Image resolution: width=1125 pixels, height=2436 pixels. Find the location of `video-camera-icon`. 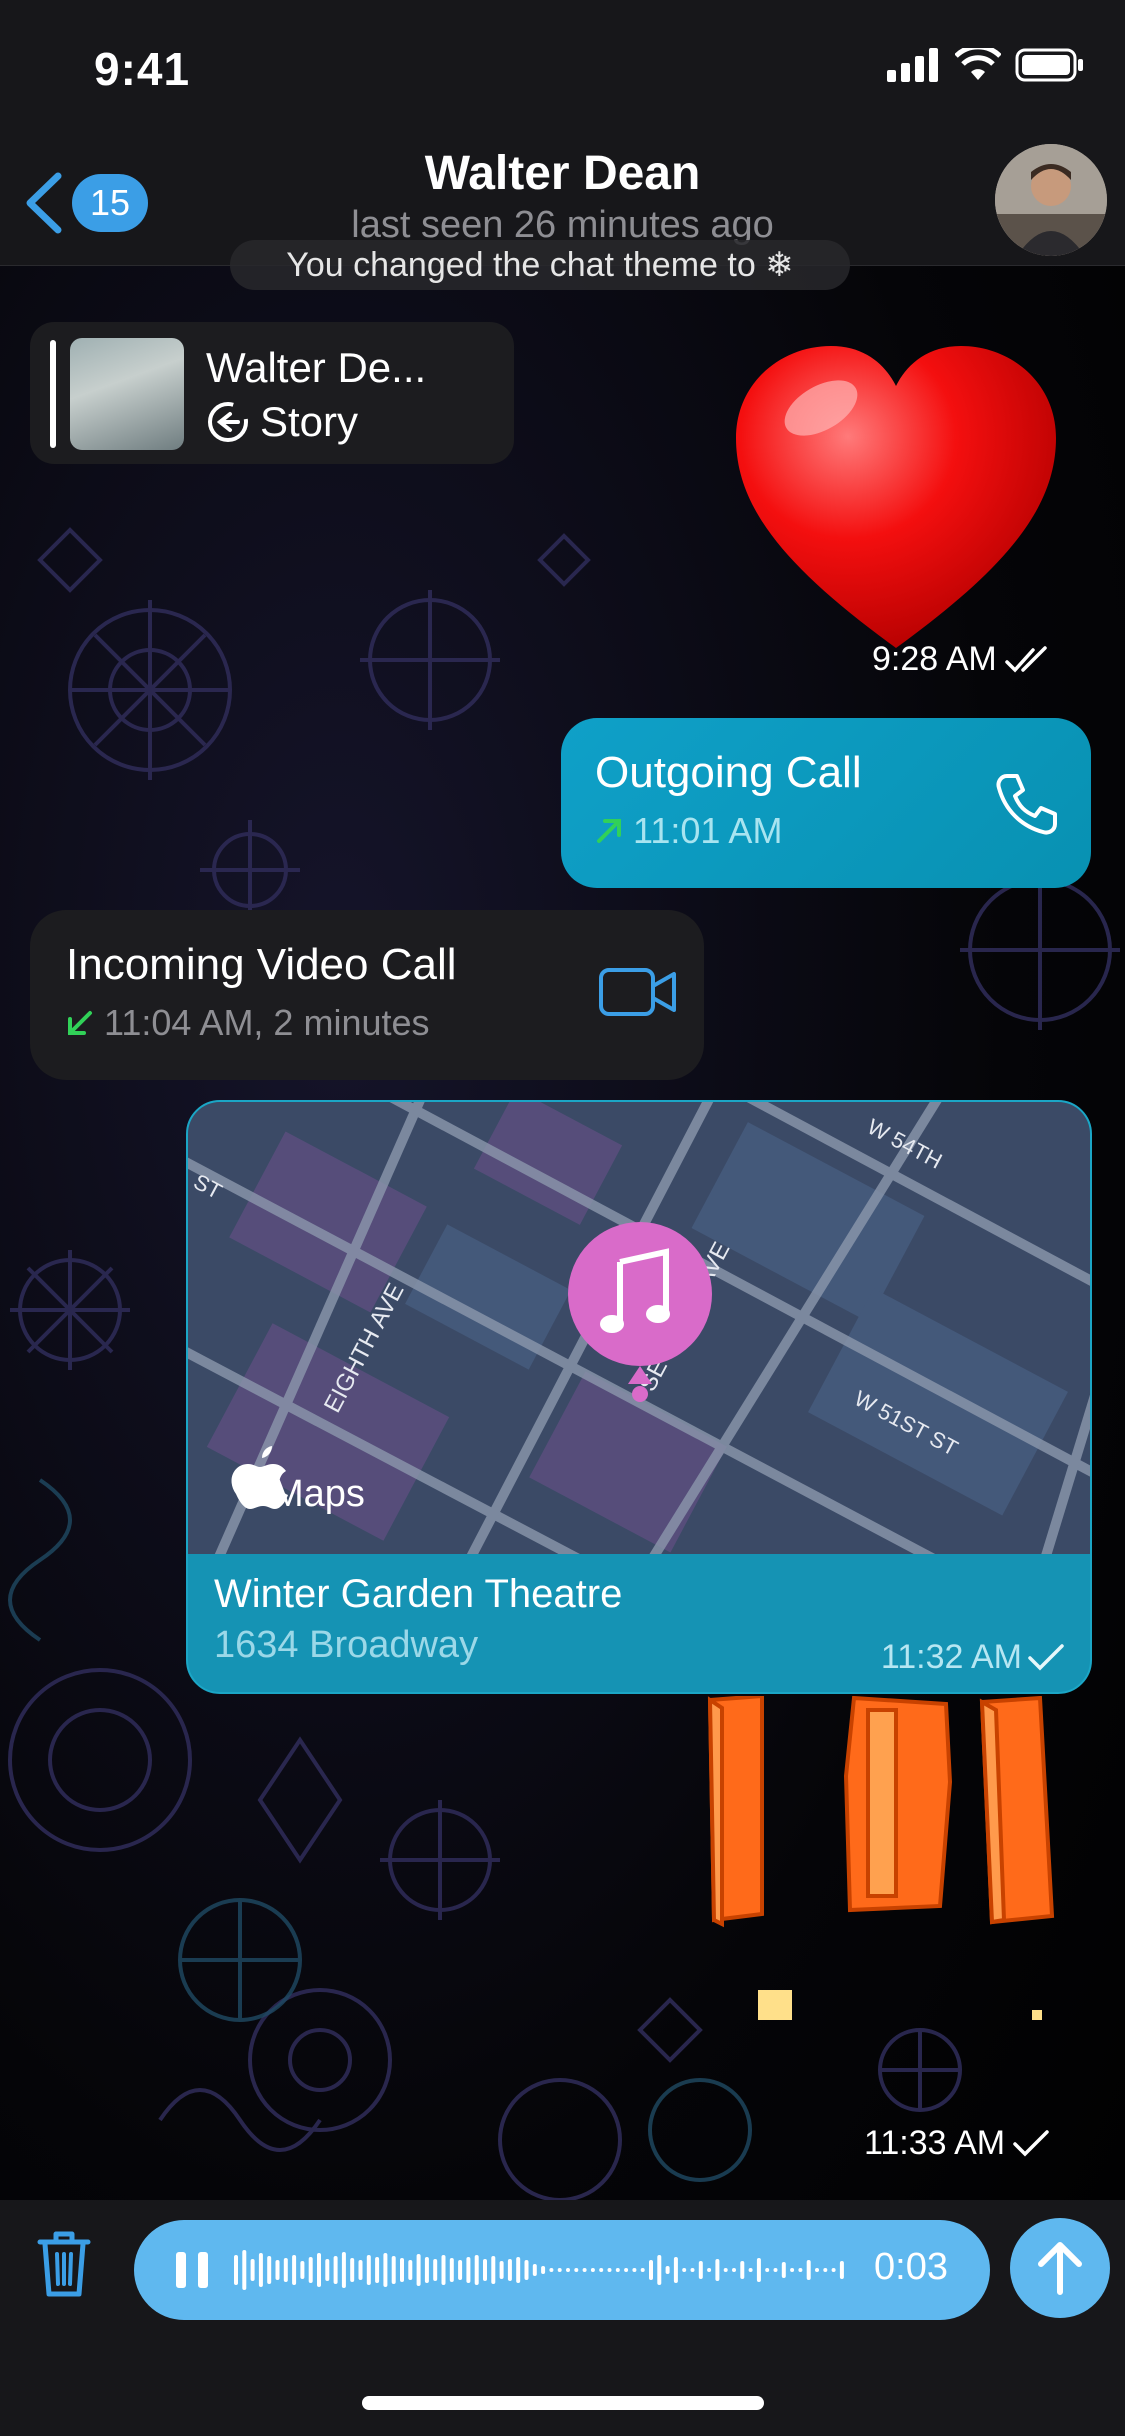

video-camera-icon is located at coordinates (638, 992).